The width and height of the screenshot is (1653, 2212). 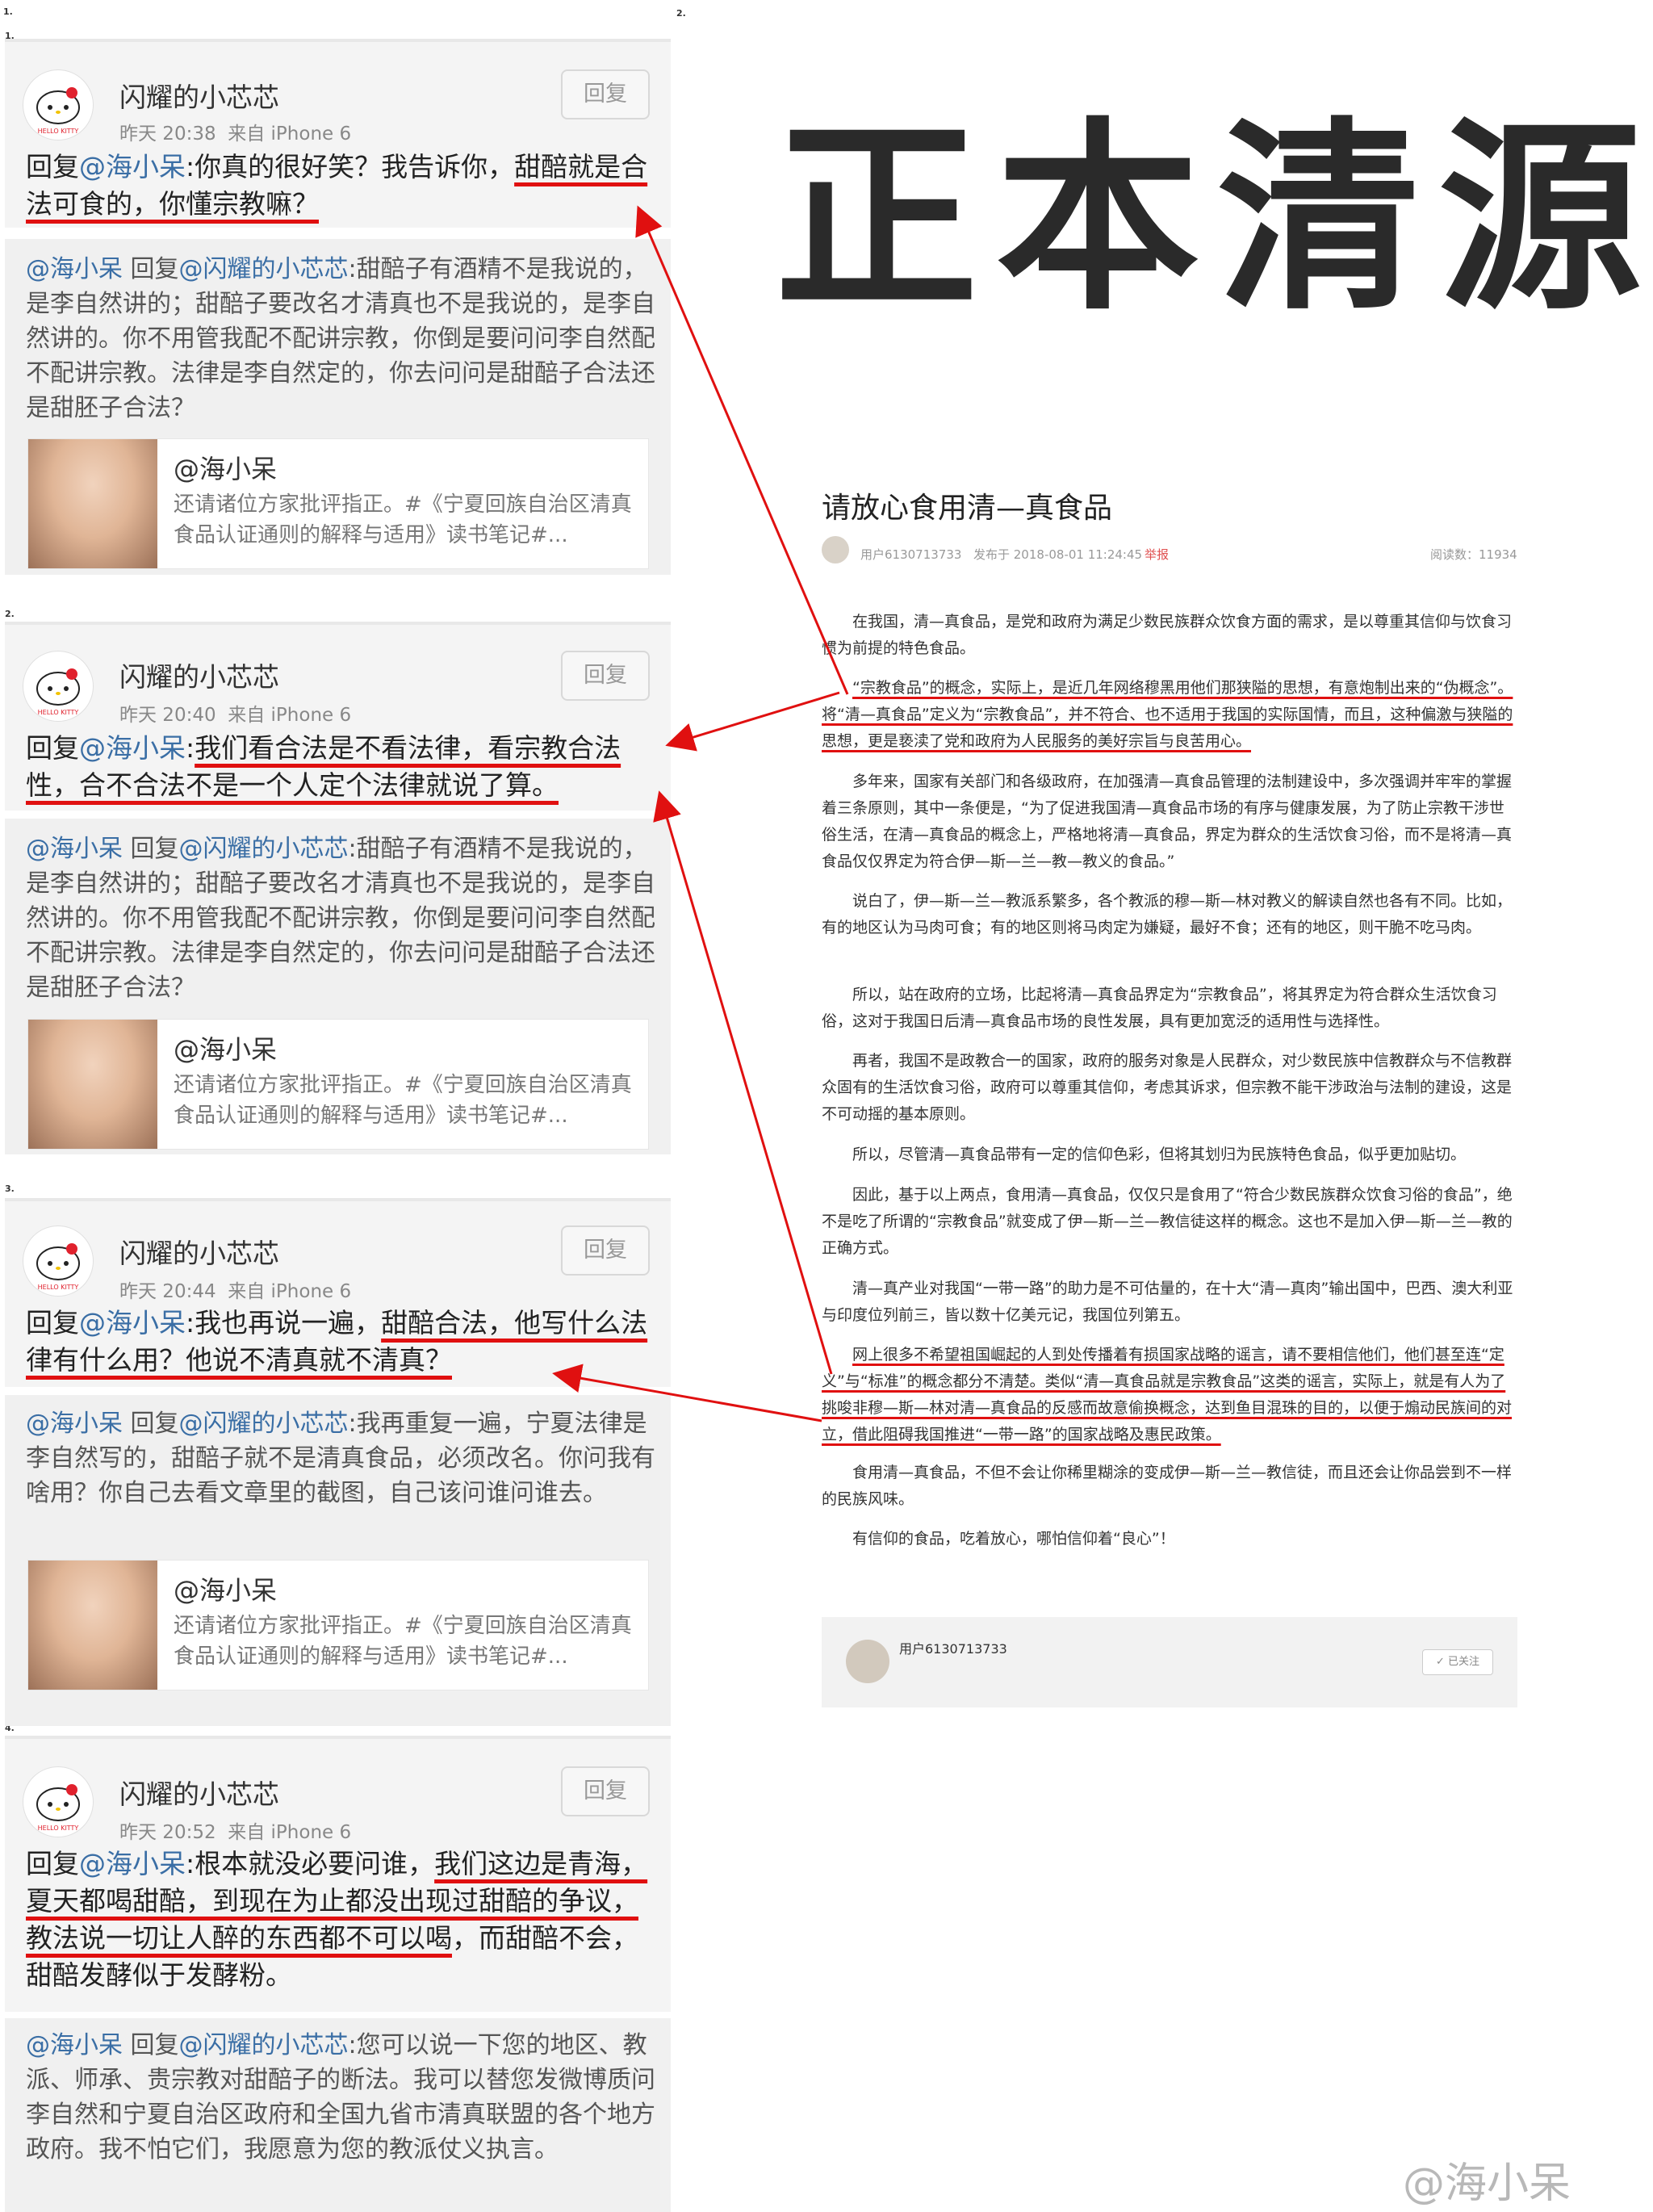 What do you see at coordinates (743, 1082) in the screenshot?
I see `arrow-to-comment-2b` at bounding box center [743, 1082].